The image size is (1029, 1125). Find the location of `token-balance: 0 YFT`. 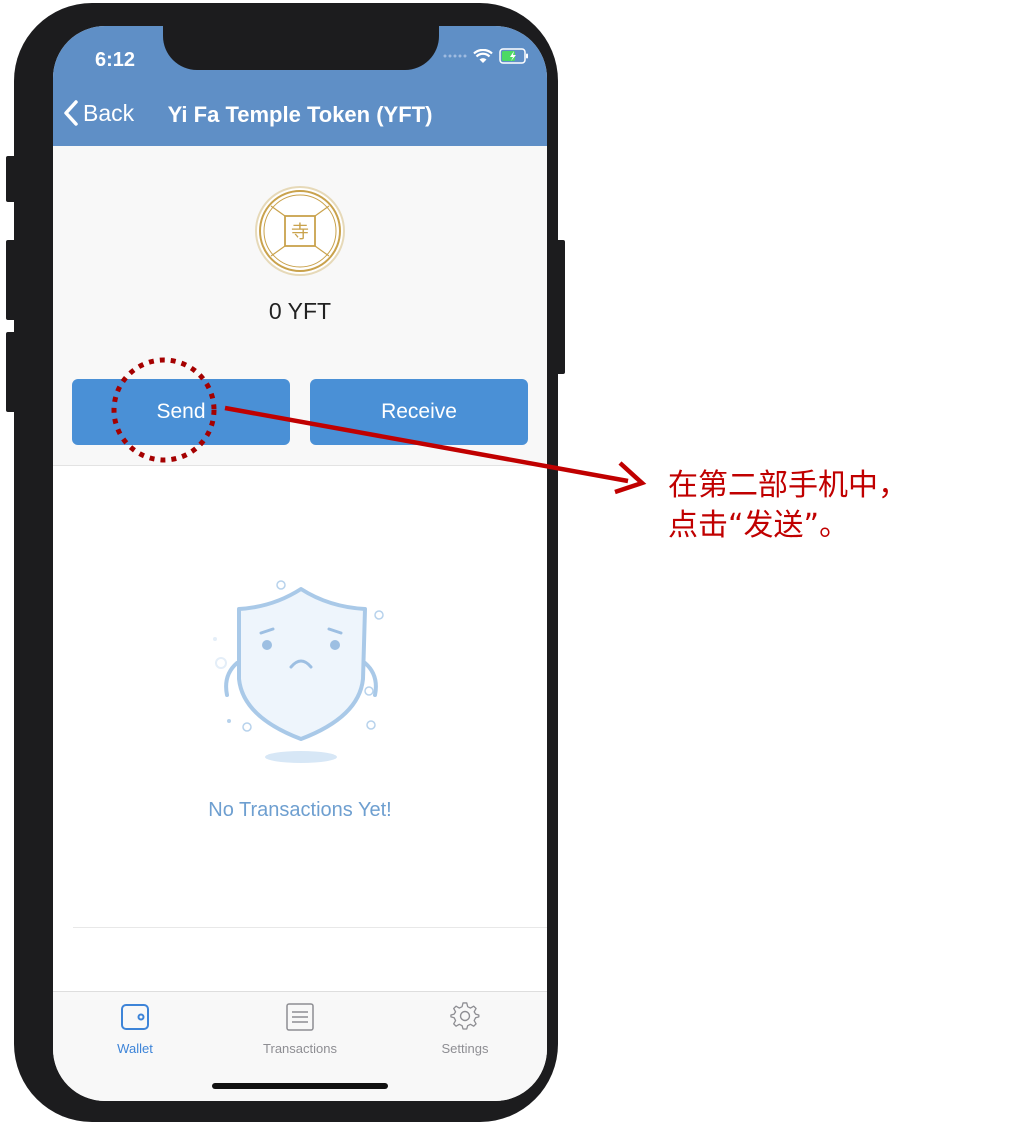

token-balance: 0 YFT is located at coordinates (300, 311).